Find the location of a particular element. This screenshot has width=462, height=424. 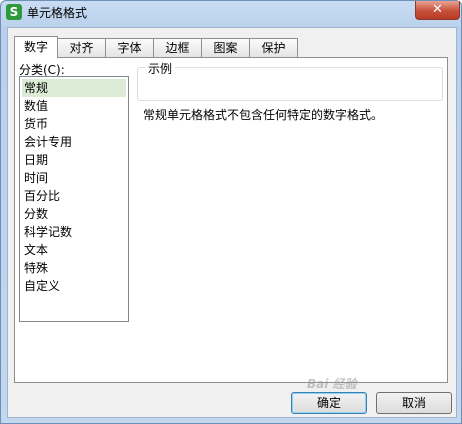

cancel-button: 取消 is located at coordinates (414, 403).